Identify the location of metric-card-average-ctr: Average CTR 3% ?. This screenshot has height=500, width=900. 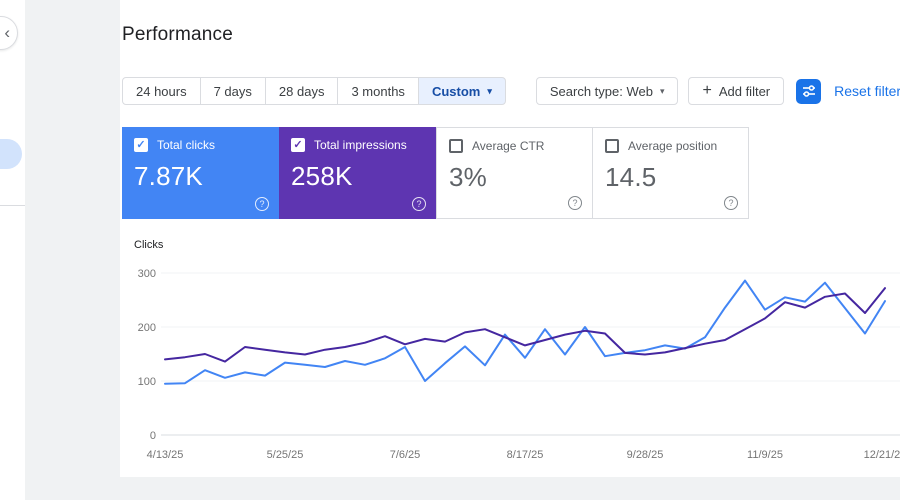
(514, 173).